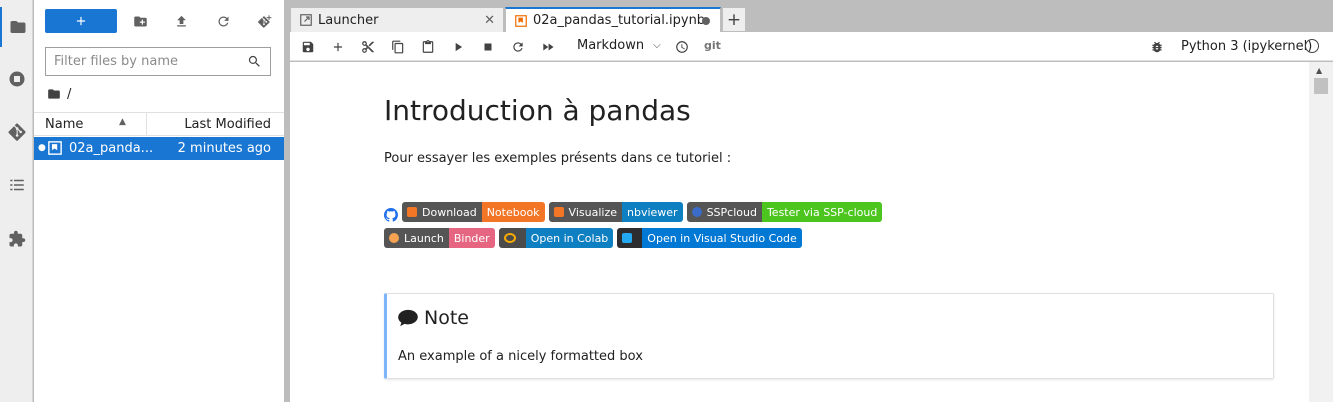 The height and width of the screenshot is (402, 1333). What do you see at coordinates (223, 21) in the screenshot?
I see `refresh-button` at bounding box center [223, 21].